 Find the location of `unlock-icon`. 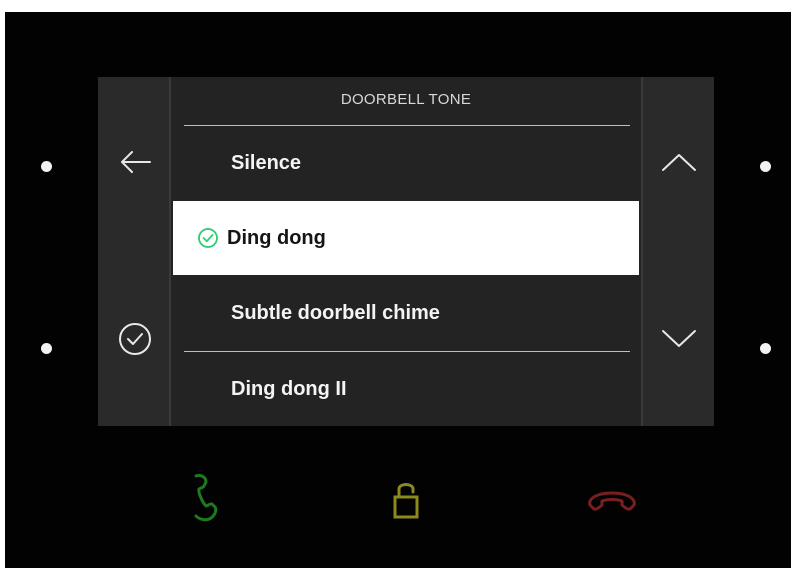

unlock-icon is located at coordinates (406, 501).